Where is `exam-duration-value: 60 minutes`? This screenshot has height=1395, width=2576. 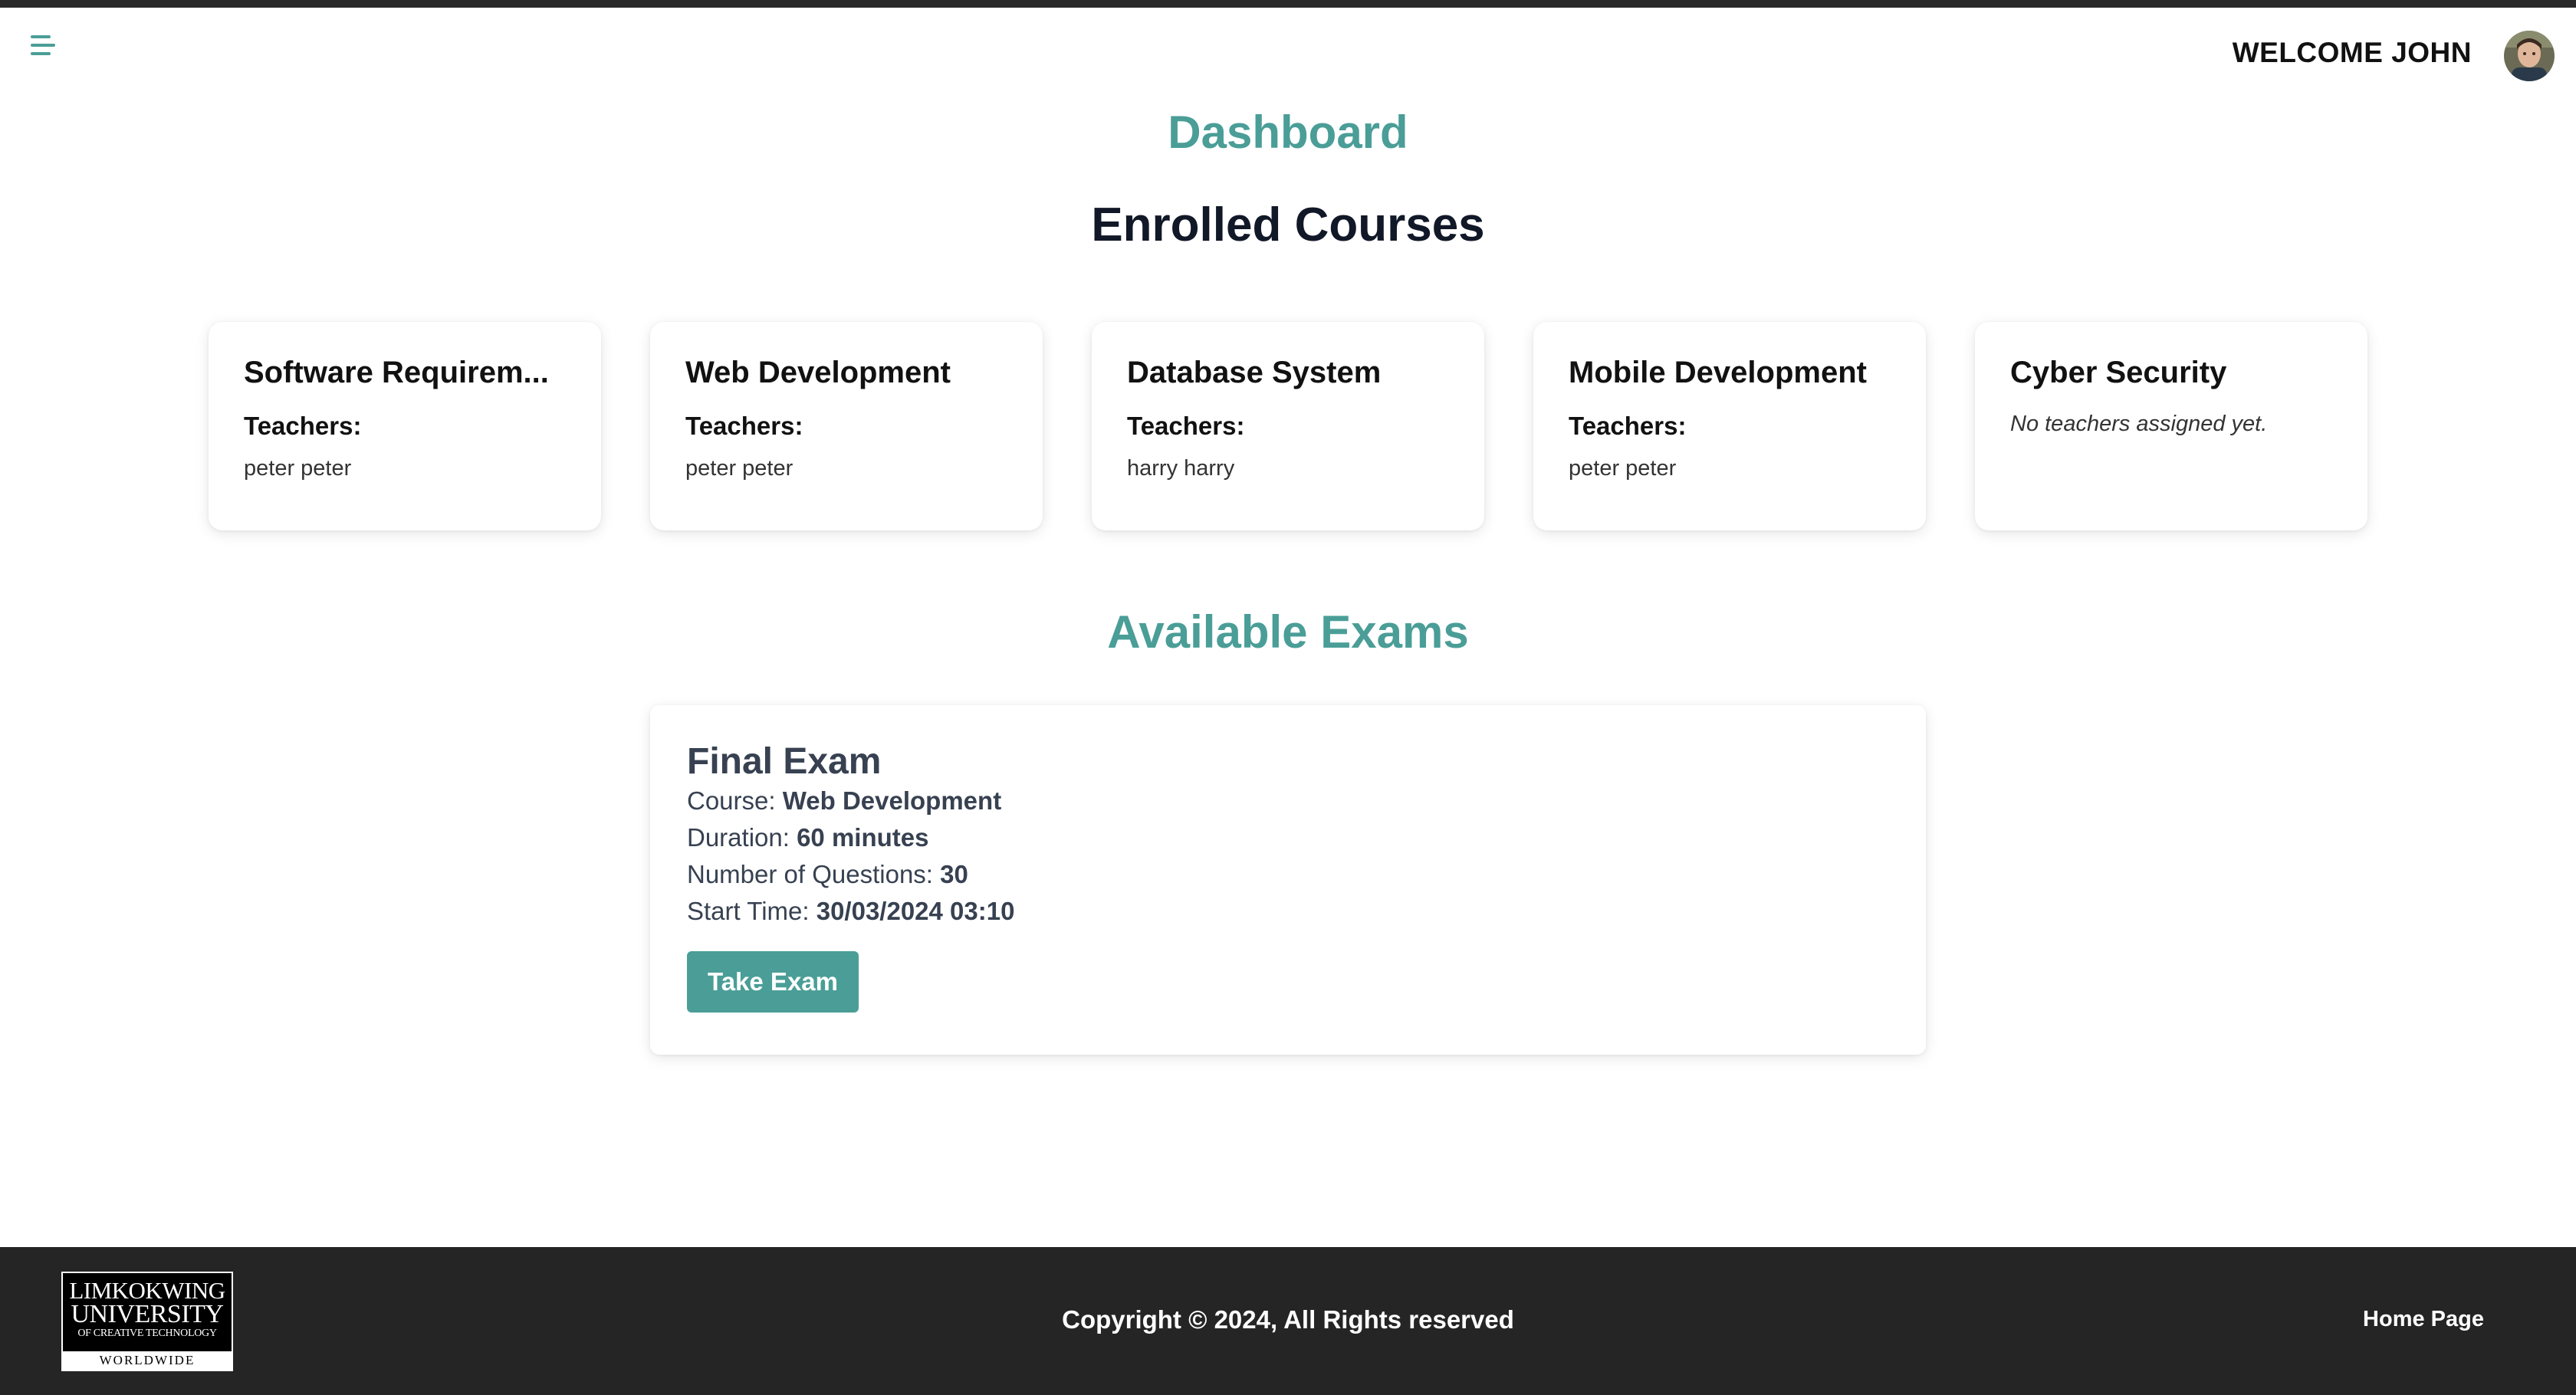
exam-duration-value: 60 minutes is located at coordinates (863, 838).